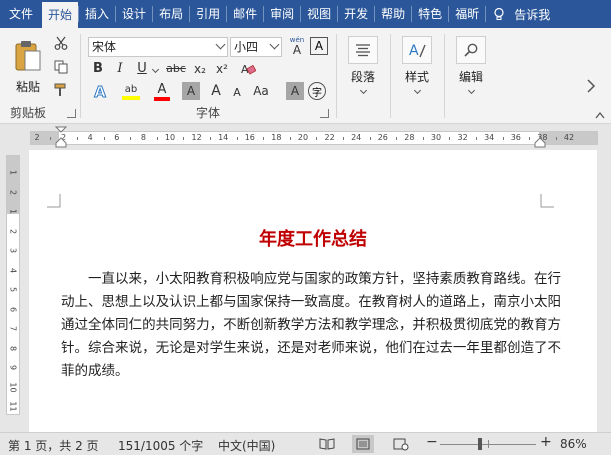 The width and height of the screenshot is (611, 455). I want to click on document-title: 年度工作总结, so click(313, 238).